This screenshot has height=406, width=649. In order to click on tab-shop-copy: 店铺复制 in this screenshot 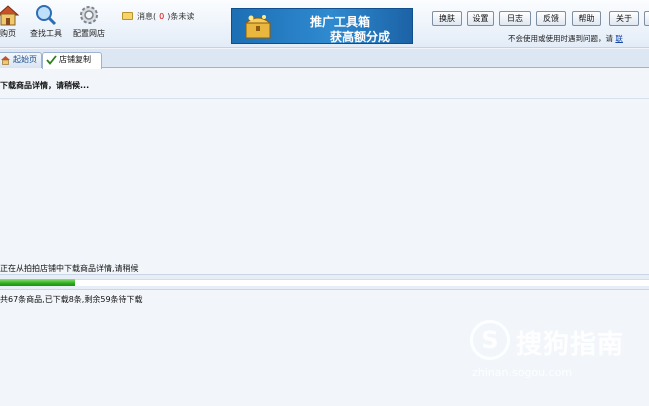, I will do `click(72, 60)`.